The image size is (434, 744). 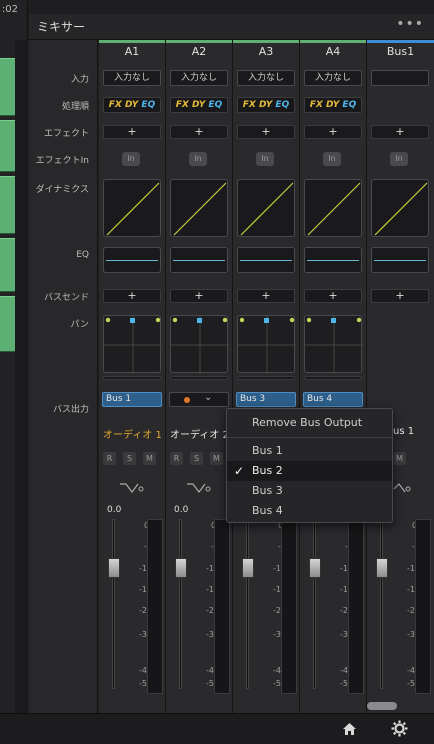 I want to click on mixer-header: ミキサー •••, so click(x=231, y=27).